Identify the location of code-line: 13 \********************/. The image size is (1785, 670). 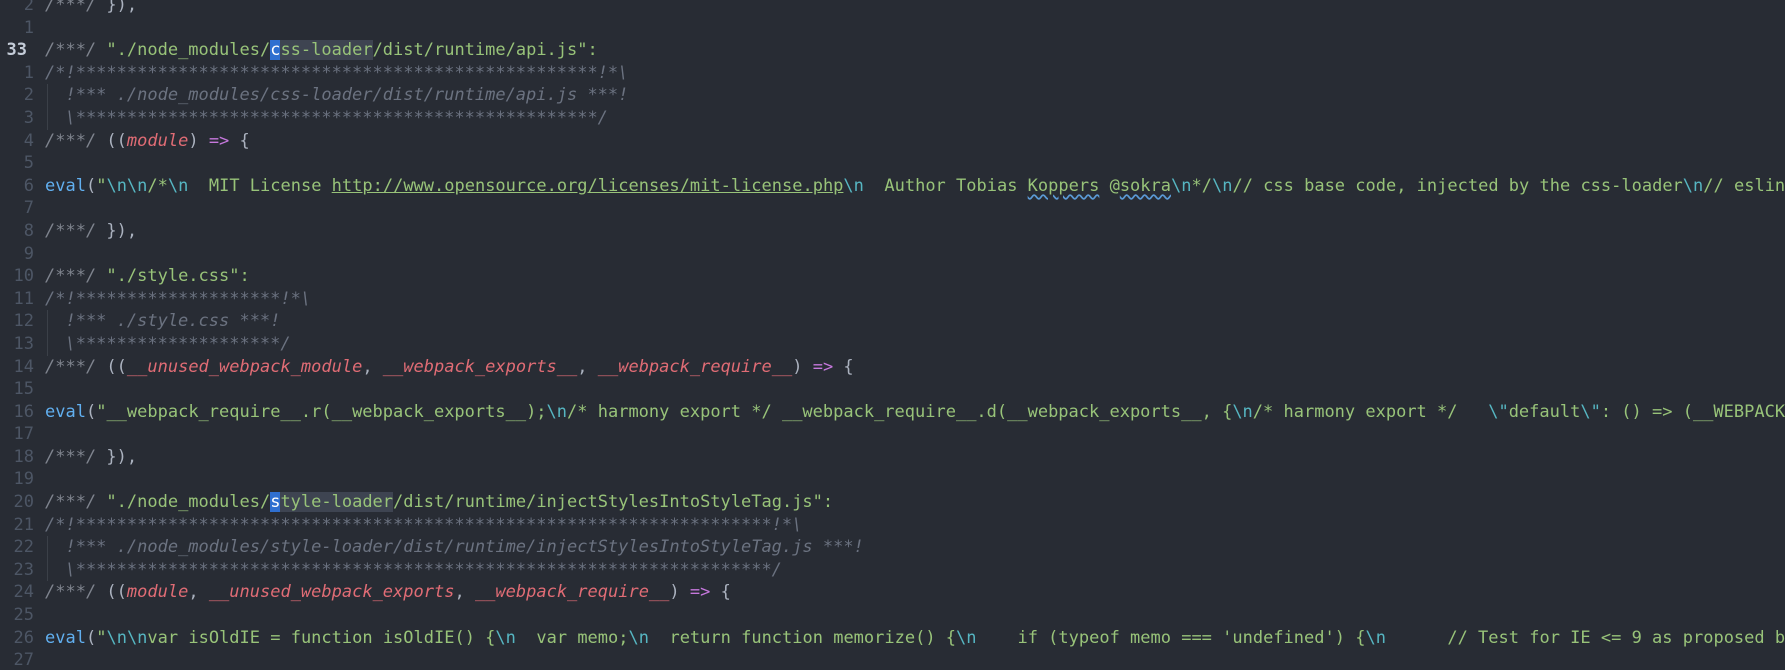
(892, 344).